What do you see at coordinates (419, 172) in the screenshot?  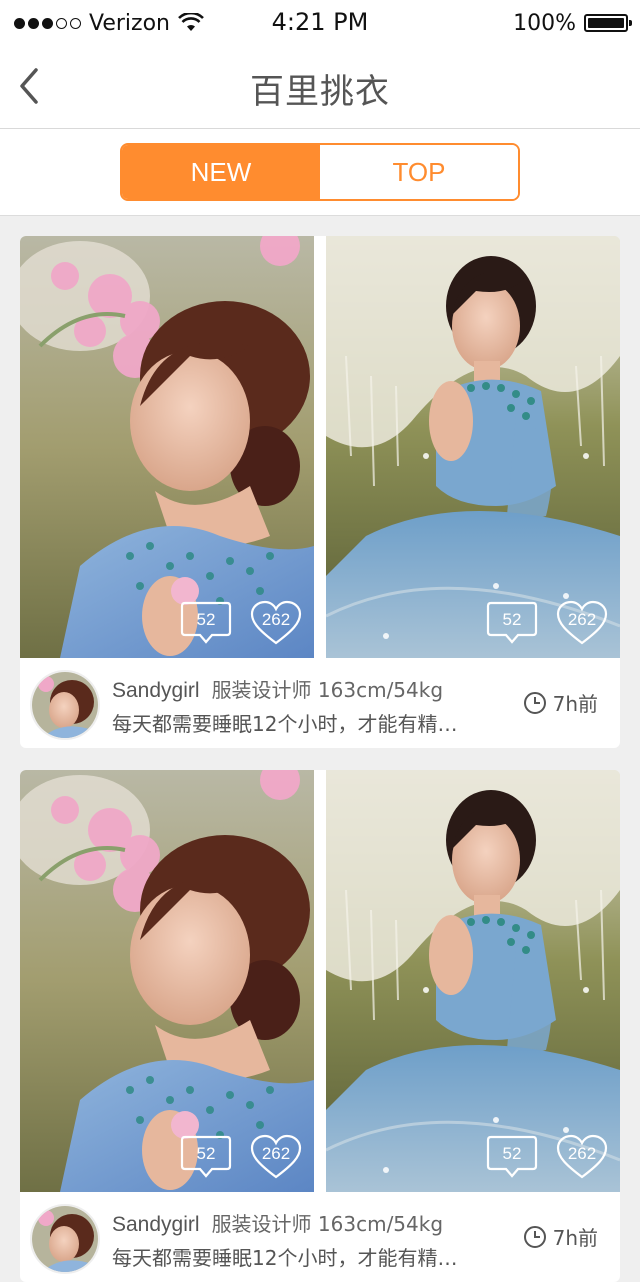 I see `tab-top: TOP` at bounding box center [419, 172].